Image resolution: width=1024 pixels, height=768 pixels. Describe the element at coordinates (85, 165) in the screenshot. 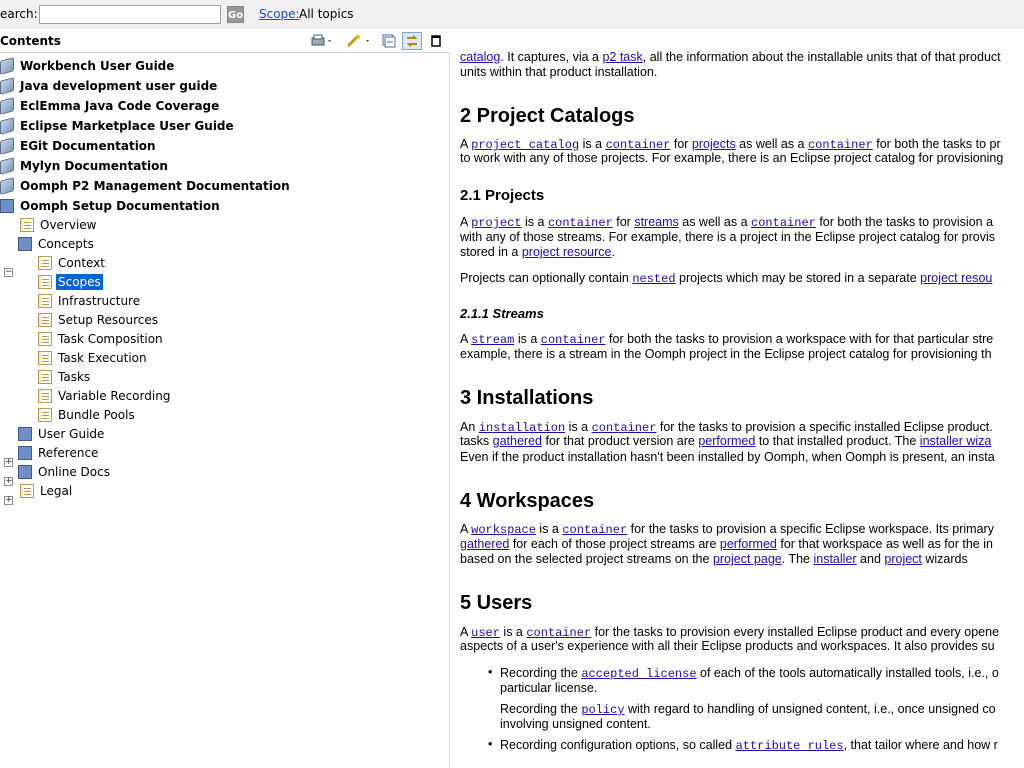

I see `tree-book-mylyn: Mylyn Documentation` at that location.